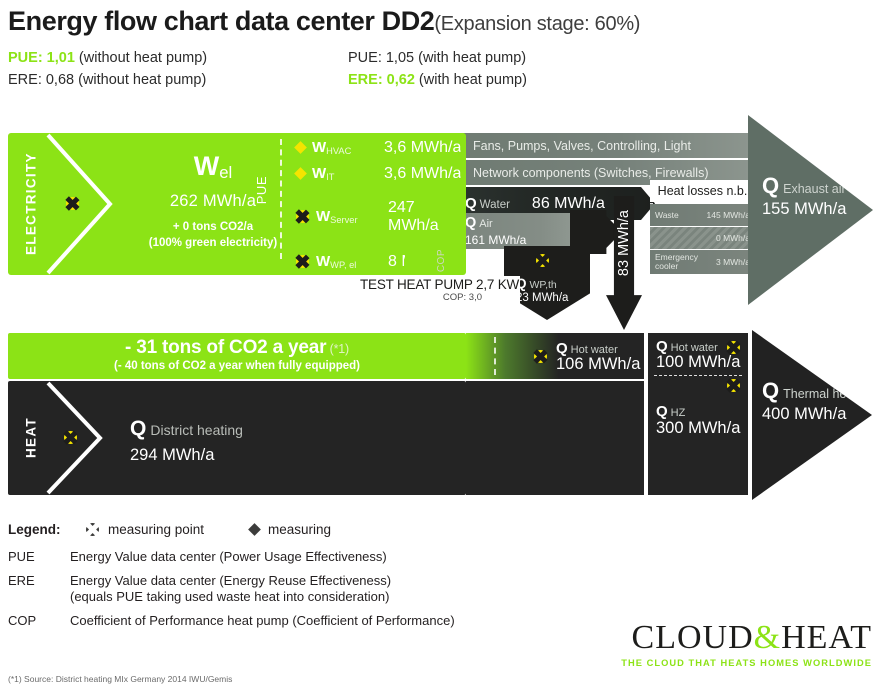 The width and height of the screenshot is (880, 690). I want to click on heat-distribution-base, so click(555, 438).